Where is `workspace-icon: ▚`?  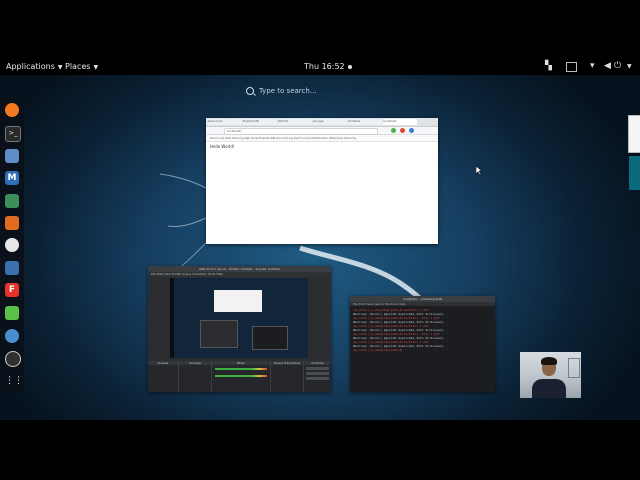
workspace-icon: ▚ is located at coordinates (548, 66).